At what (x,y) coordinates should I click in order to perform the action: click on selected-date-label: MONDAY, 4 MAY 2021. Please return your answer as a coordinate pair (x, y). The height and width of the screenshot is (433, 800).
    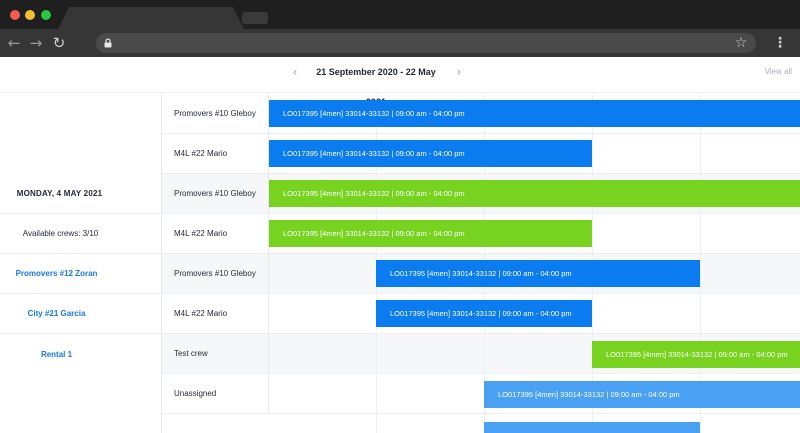
    Looking at the image, I should click on (59, 193).